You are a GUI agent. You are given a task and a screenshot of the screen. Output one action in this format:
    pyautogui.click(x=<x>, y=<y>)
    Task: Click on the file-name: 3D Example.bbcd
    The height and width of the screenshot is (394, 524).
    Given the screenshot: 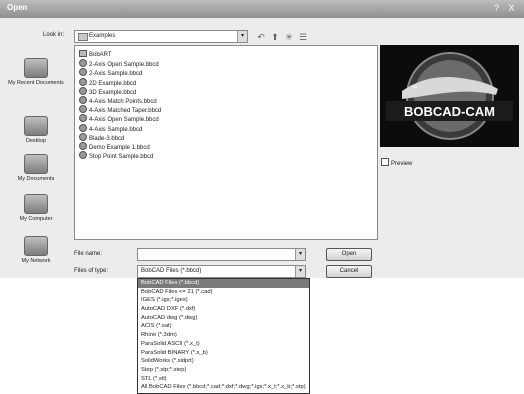 What is the action you would take?
    pyautogui.click(x=113, y=92)
    